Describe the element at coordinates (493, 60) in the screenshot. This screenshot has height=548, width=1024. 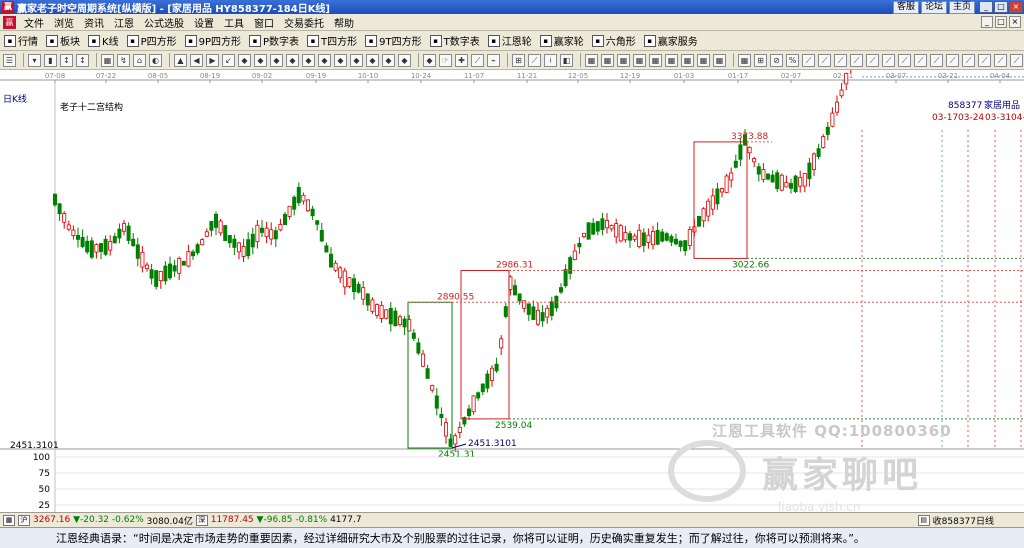
I see `draw-tool-icon: ⌁` at that location.